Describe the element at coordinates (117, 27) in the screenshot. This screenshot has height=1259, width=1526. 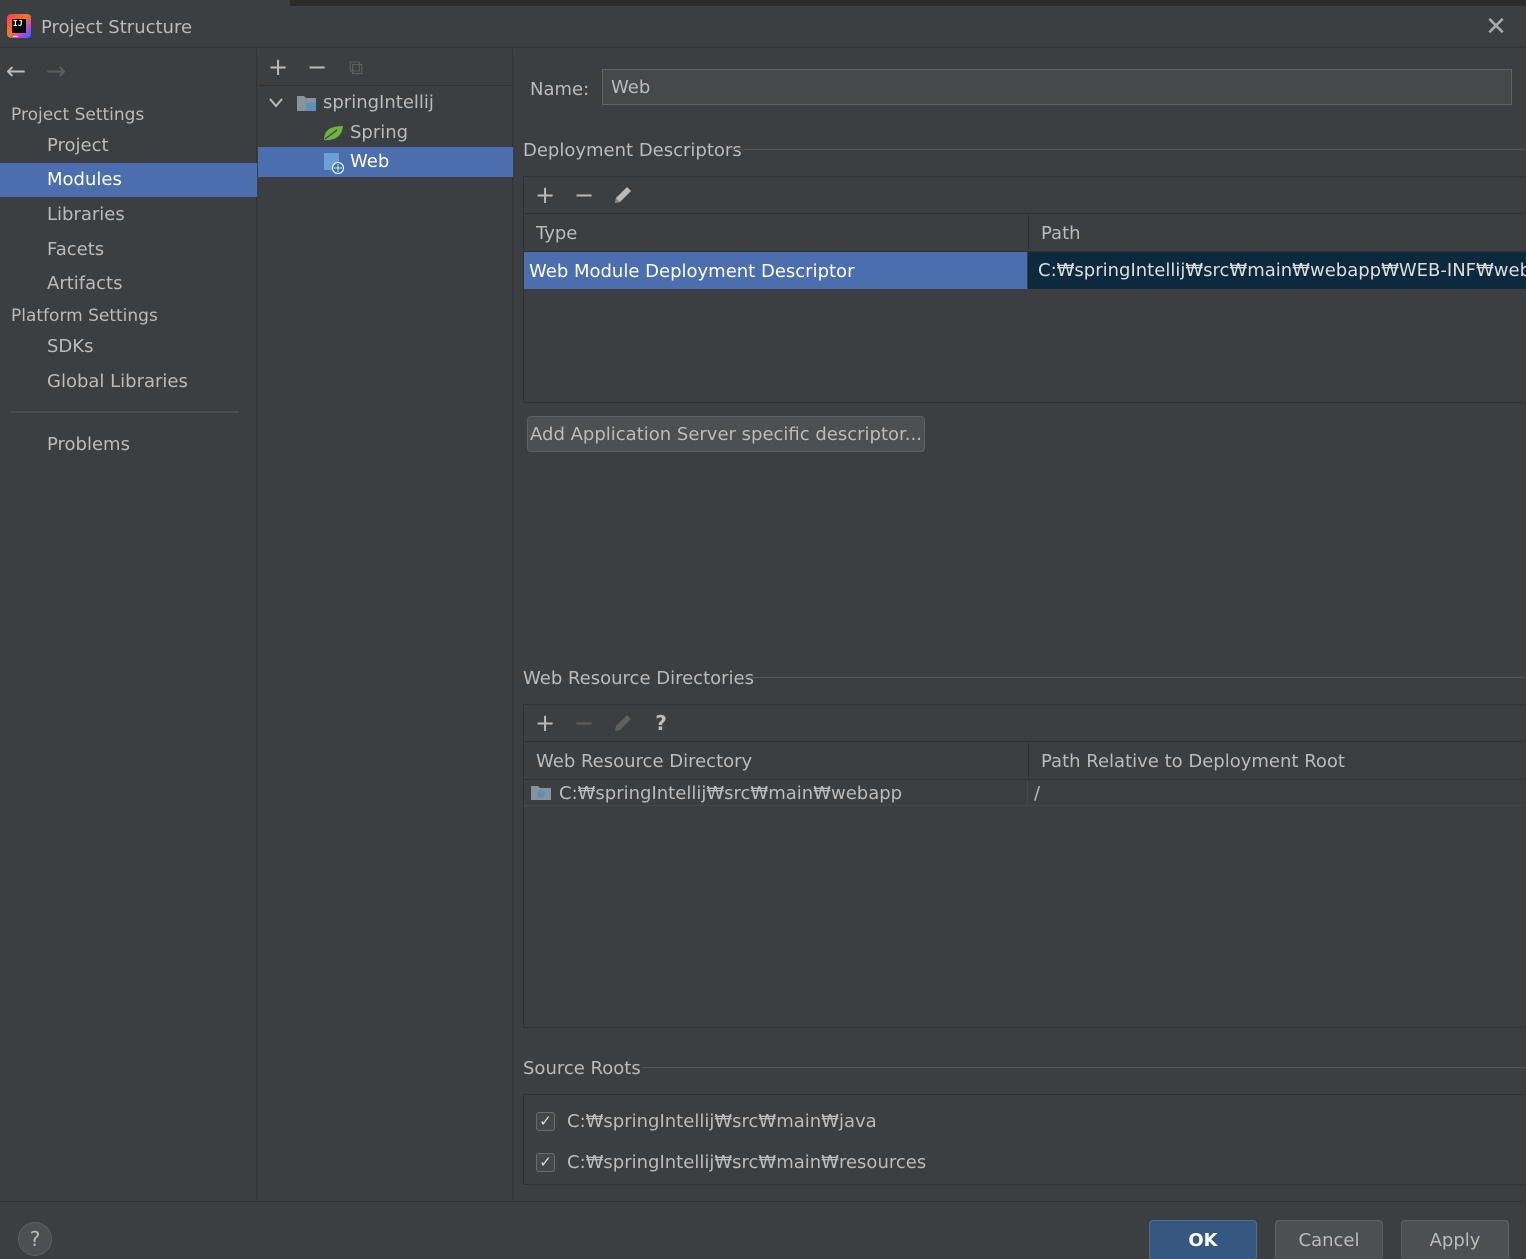
I see `window-title: Project Structure` at that location.